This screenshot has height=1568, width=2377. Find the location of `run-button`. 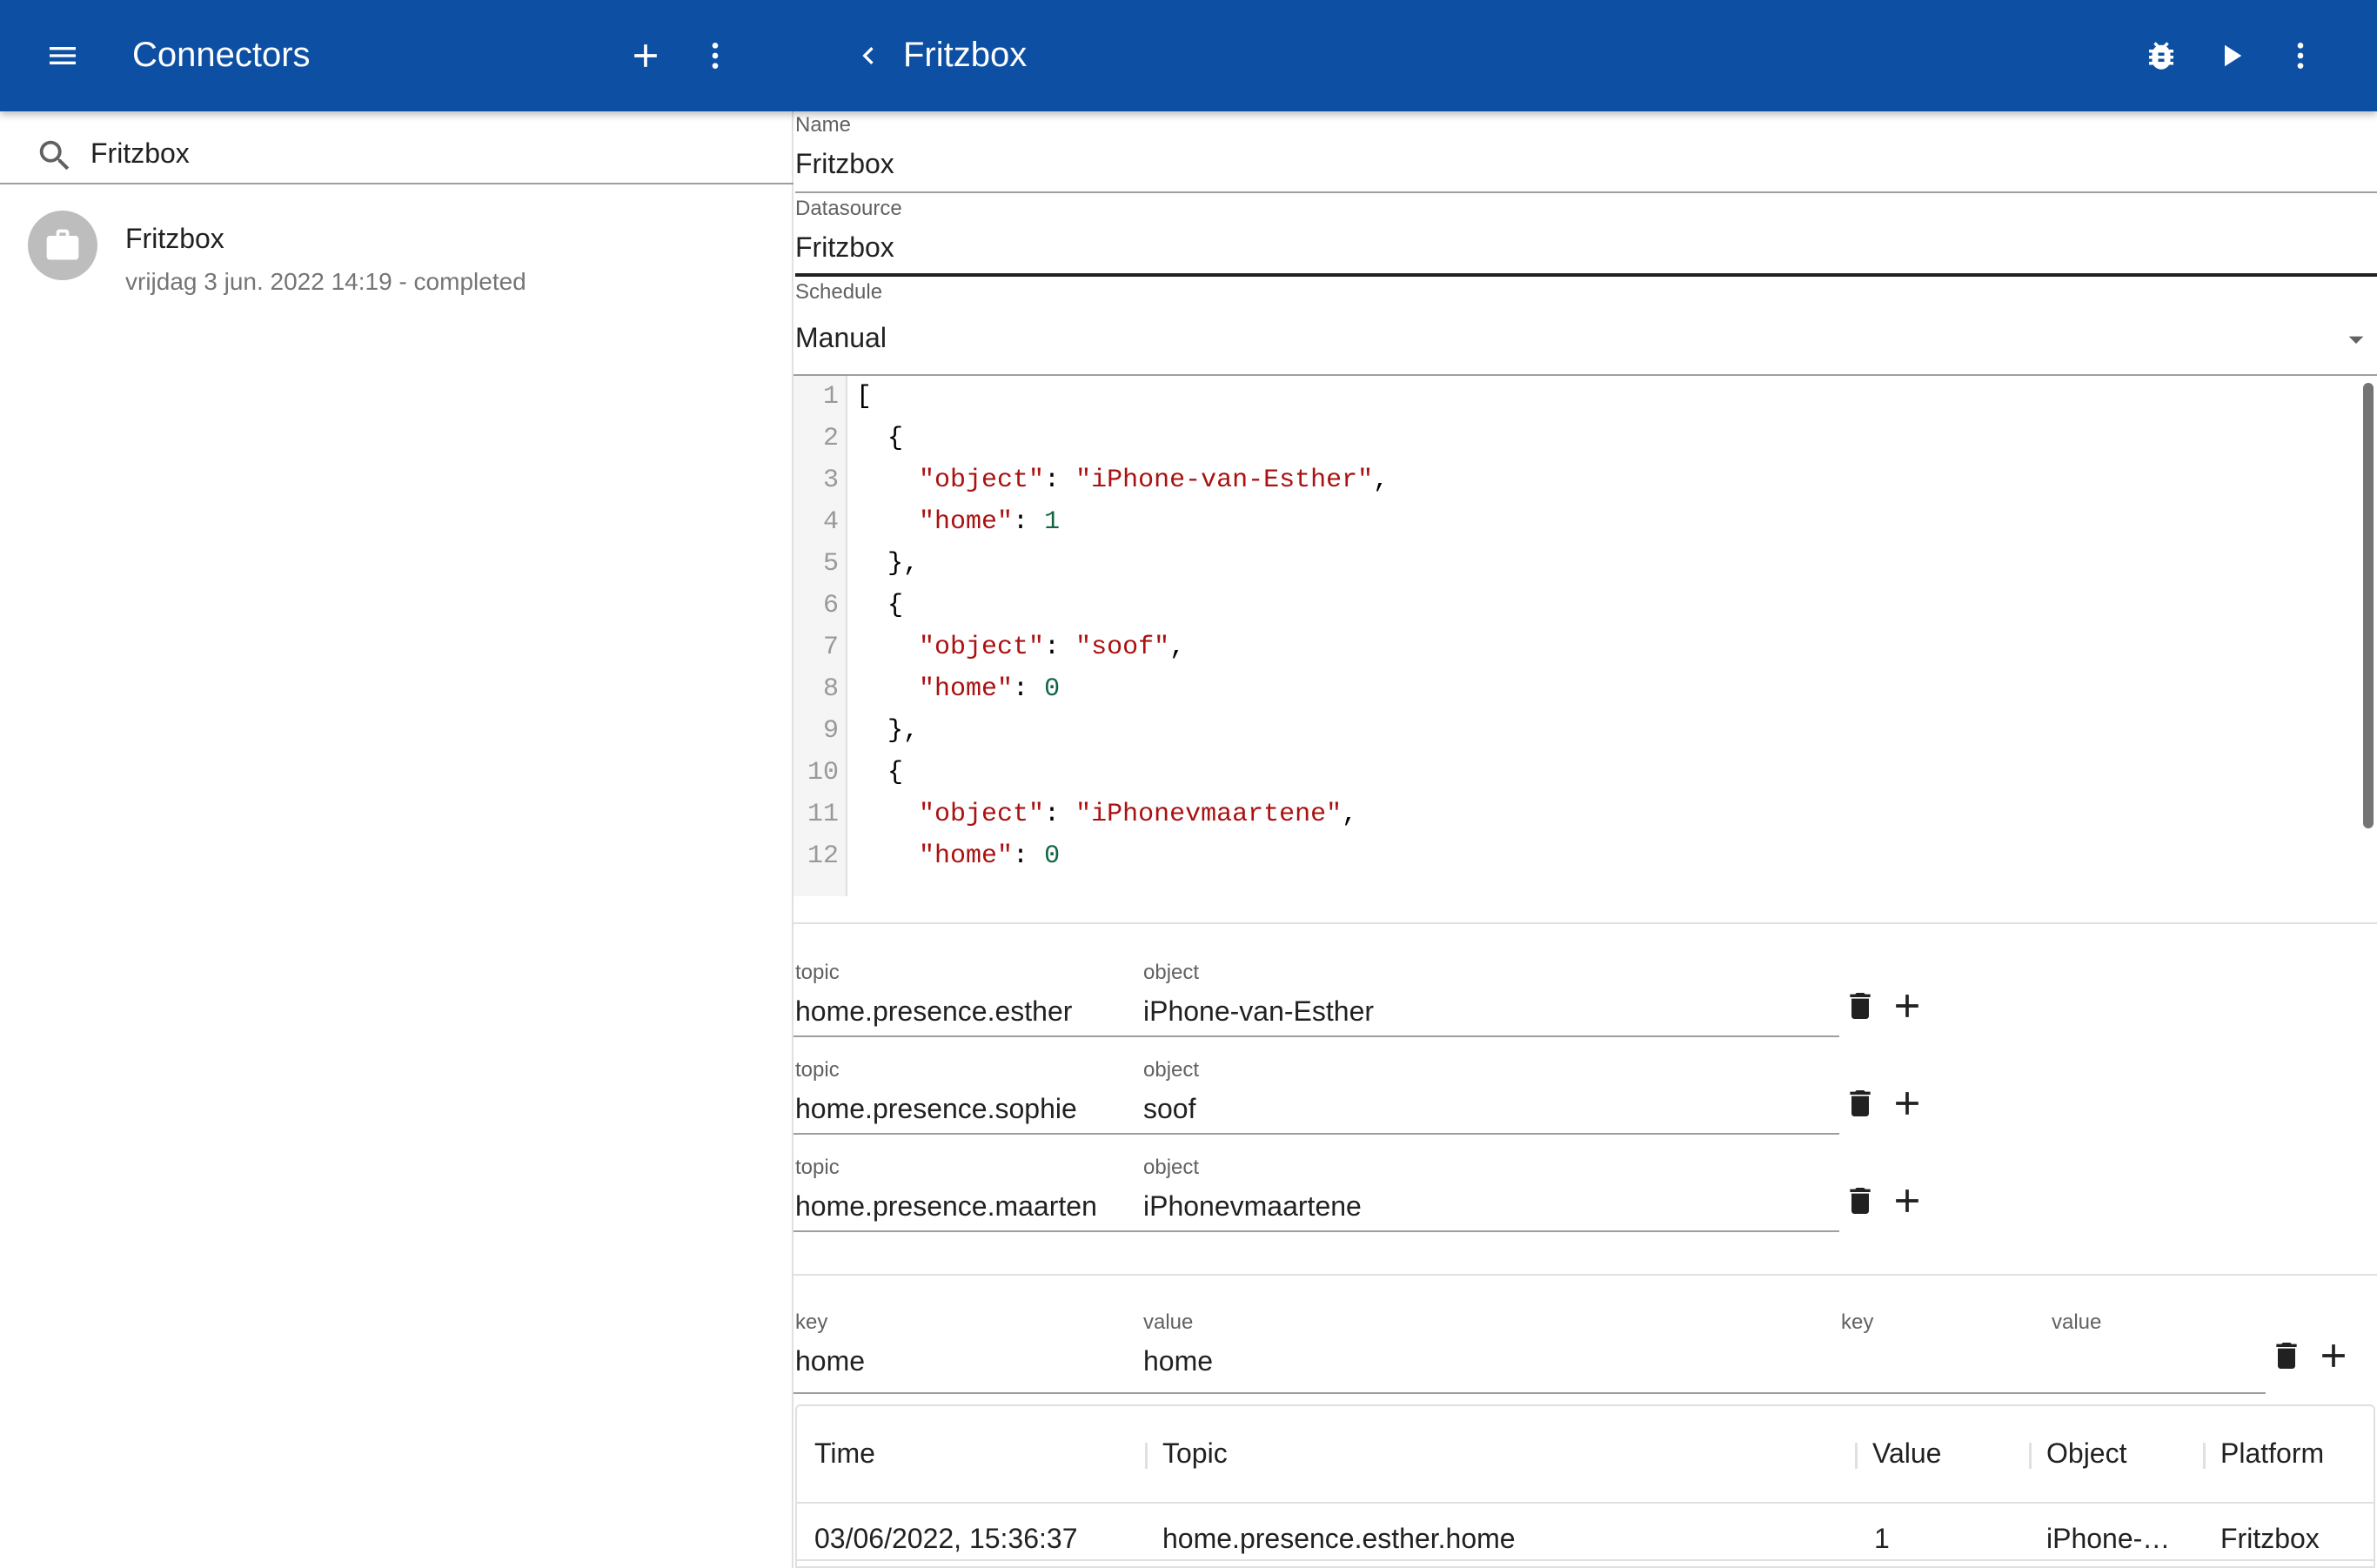

run-button is located at coordinates (2231, 55).